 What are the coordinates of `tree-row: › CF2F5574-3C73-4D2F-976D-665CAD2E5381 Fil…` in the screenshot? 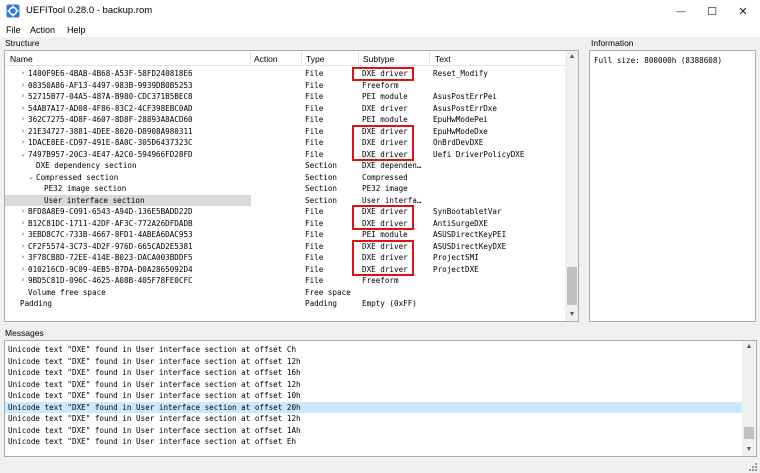 It's located at (285, 247).